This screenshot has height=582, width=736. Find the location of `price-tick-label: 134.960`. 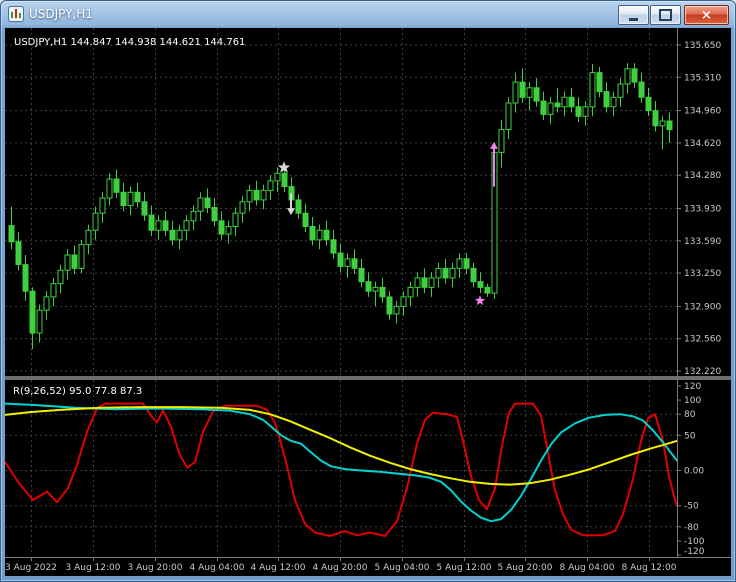

price-tick-label: 134.960 is located at coordinates (702, 112).